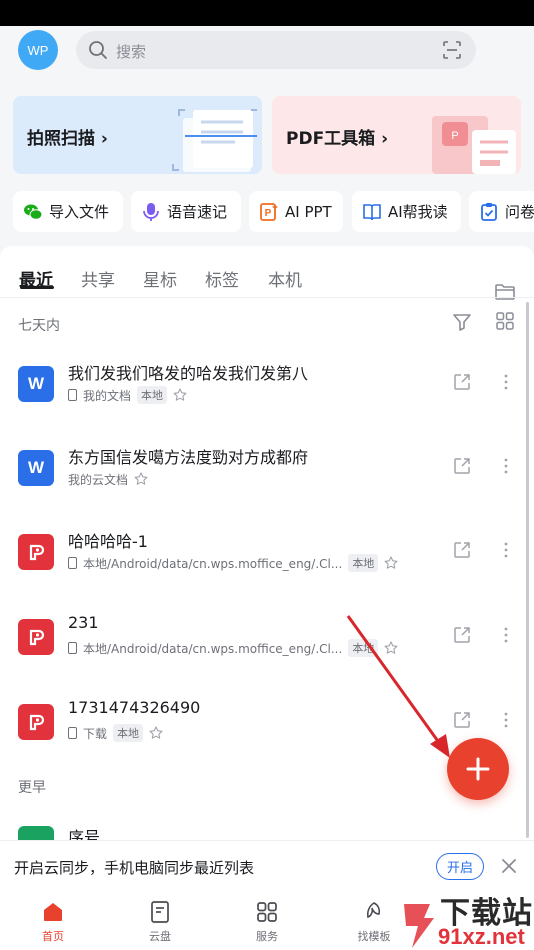 The image size is (534, 950). I want to click on ai-read-label: AI帮我读, so click(418, 212).